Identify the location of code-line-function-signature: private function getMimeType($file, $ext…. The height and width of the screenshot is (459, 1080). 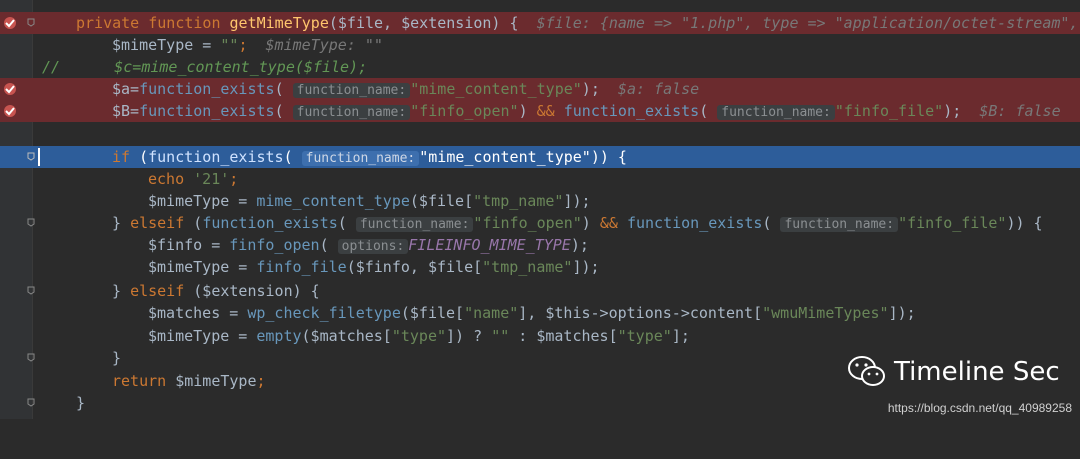
(540, 23).